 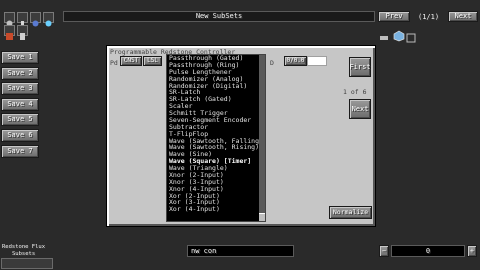 I want to click on subset-title: New SubSets, so click(x=219, y=16).